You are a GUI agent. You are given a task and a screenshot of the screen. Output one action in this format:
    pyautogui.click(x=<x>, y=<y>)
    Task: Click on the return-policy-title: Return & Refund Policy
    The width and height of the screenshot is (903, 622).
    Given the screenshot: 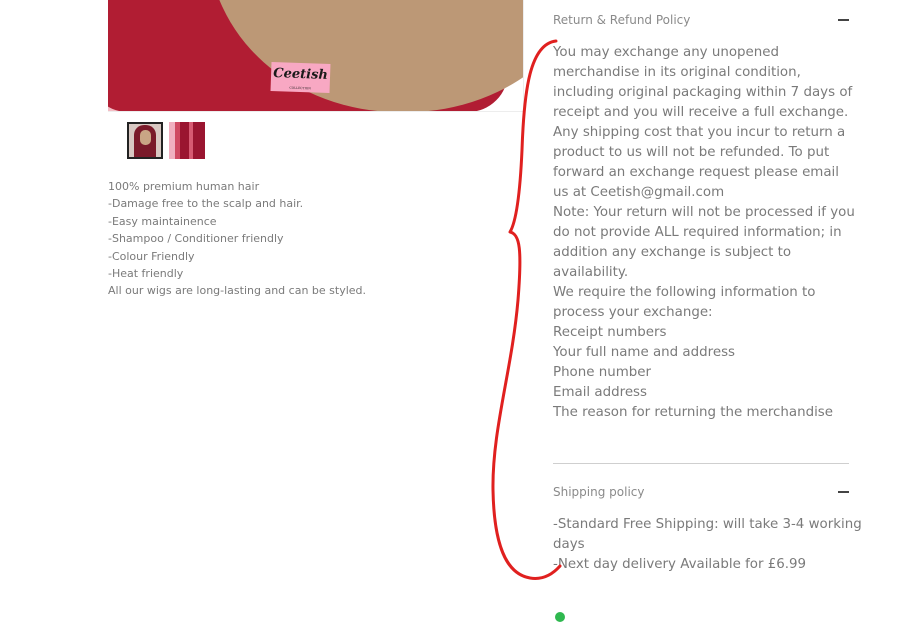 What is the action you would take?
    pyautogui.click(x=621, y=20)
    